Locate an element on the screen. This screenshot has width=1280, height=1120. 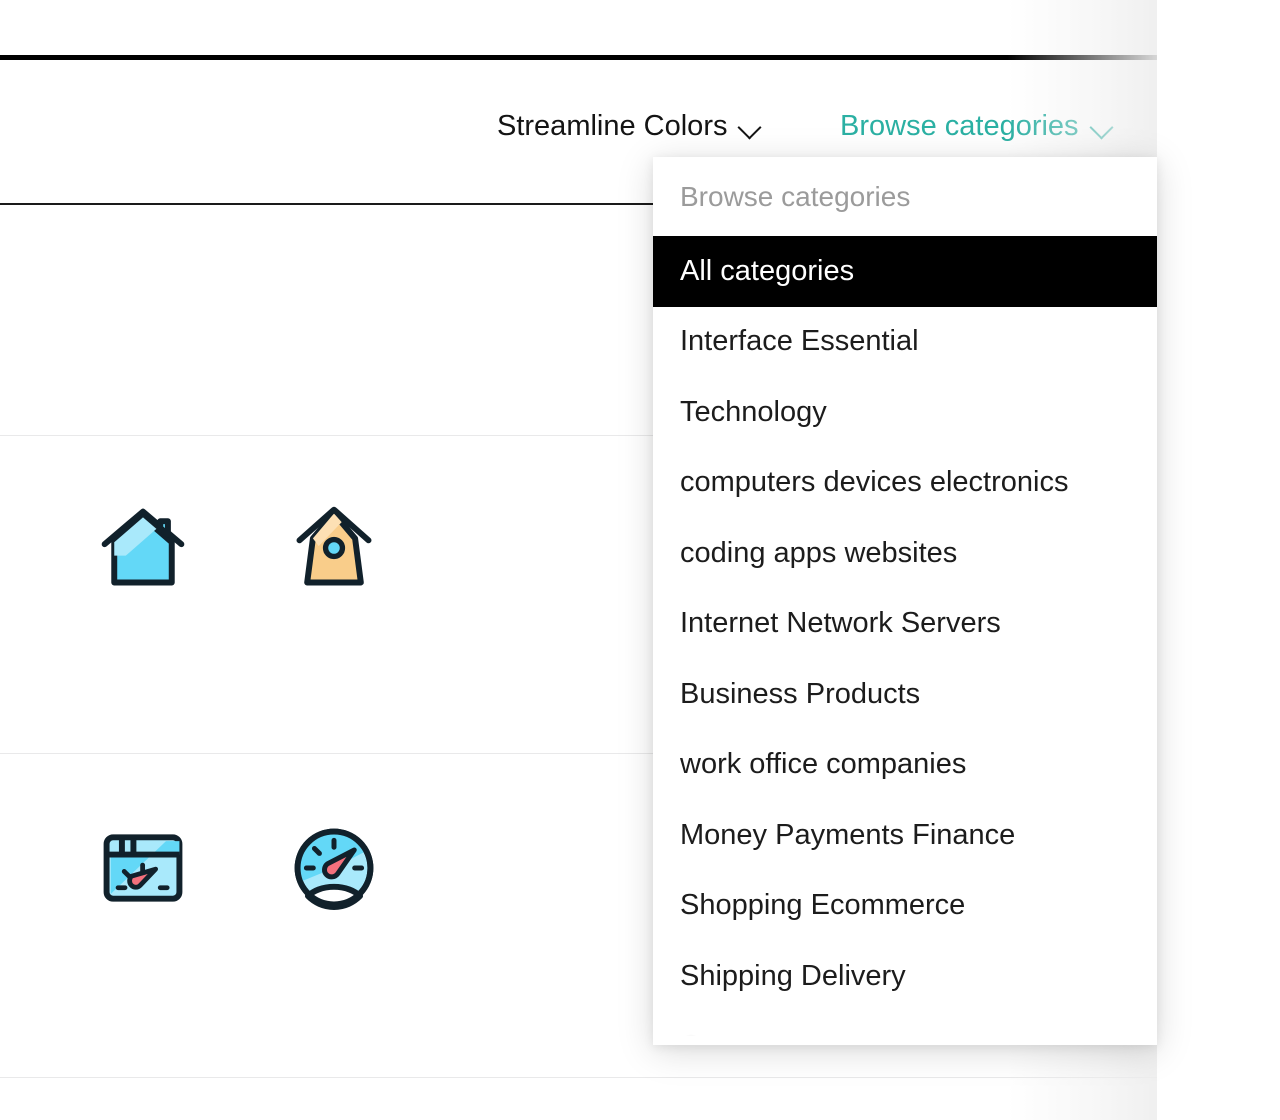
dropdown-item-content: Content is located at coordinates (905, 1028).